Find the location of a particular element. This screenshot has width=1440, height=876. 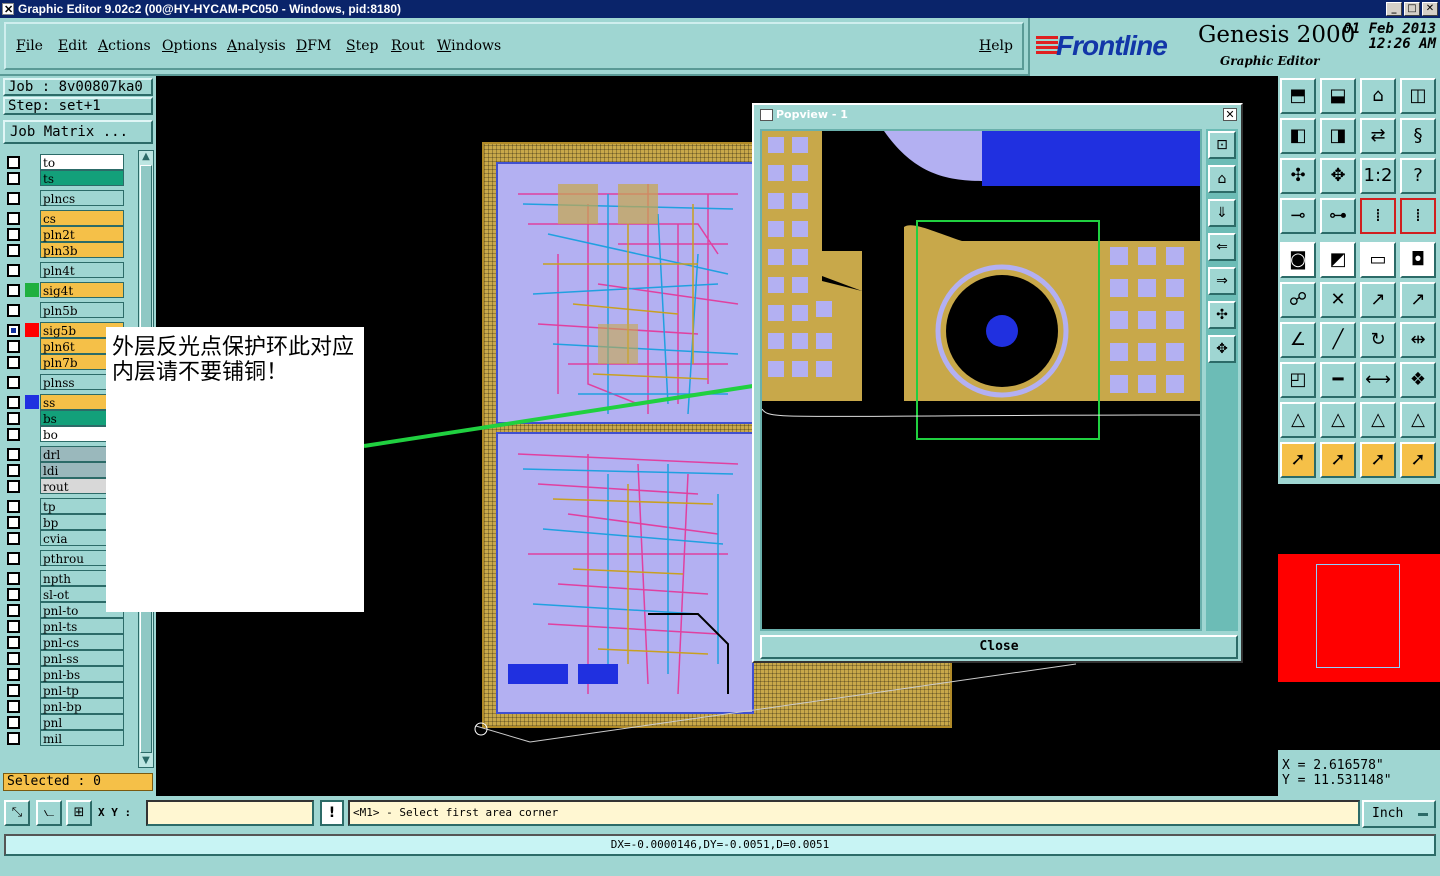

pan-right-icon: ◨ is located at coordinates (1338, 136).